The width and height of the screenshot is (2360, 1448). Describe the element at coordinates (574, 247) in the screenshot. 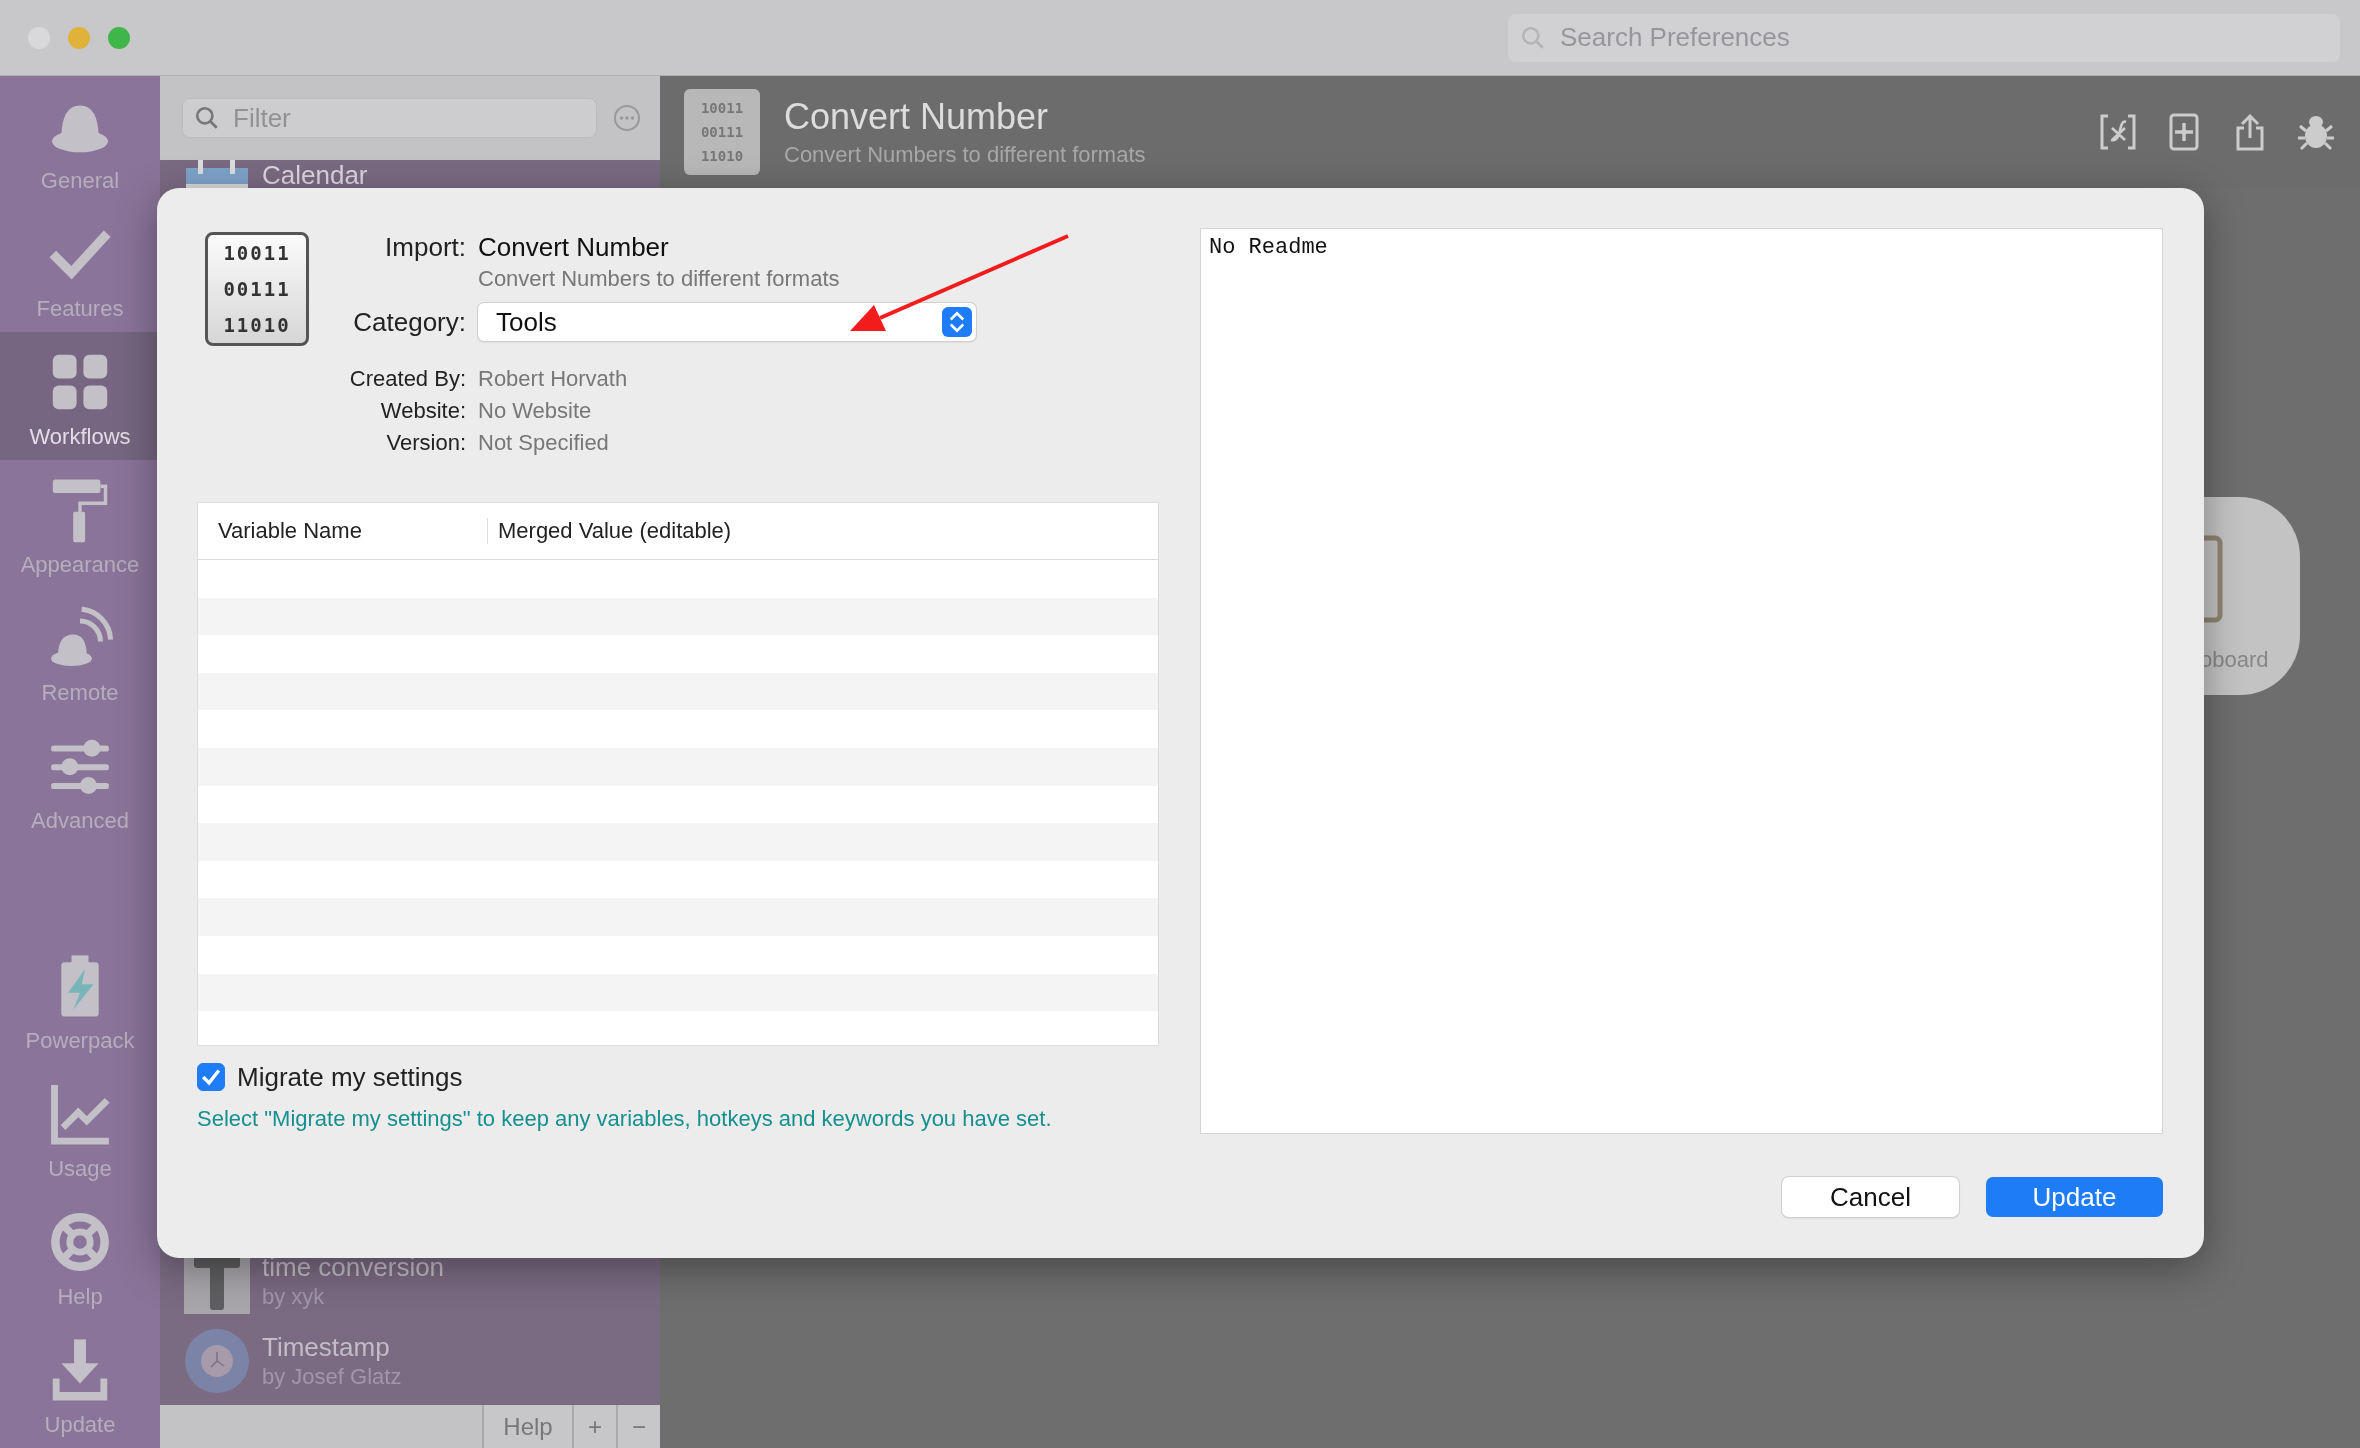

I see `workflow-name: Convert Number` at that location.